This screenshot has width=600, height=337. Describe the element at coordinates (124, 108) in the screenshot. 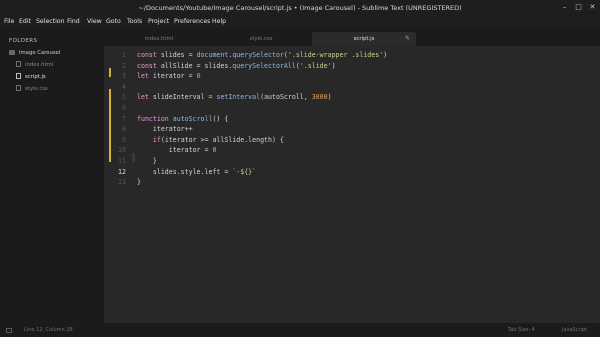

I see `line-number: 6` at that location.